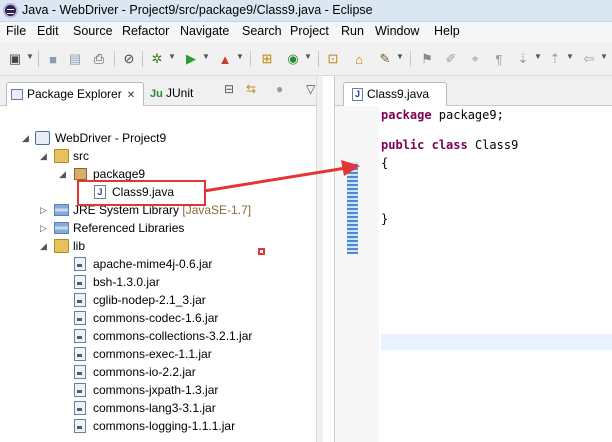 This screenshot has height=442, width=612. Describe the element at coordinates (204, 31) in the screenshot. I see `menu-navigate: Navigate` at that location.